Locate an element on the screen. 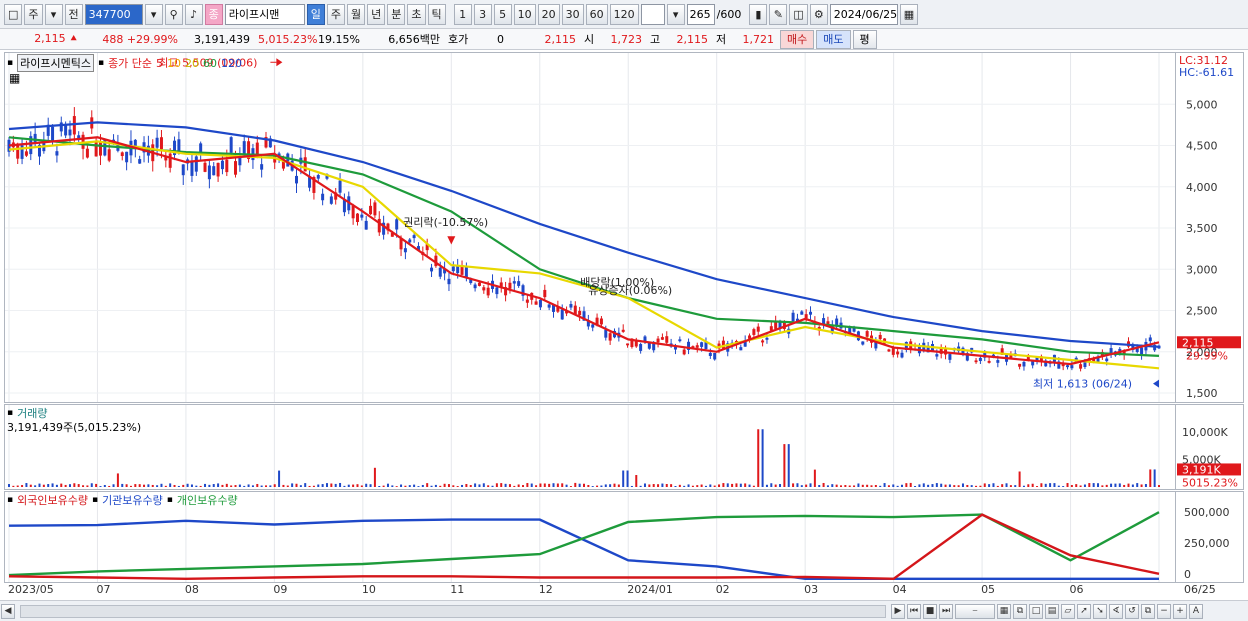 Image resolution: width=1248 pixels, height=621 pixels. tile-icon: ▤ is located at coordinates (1052, 611).